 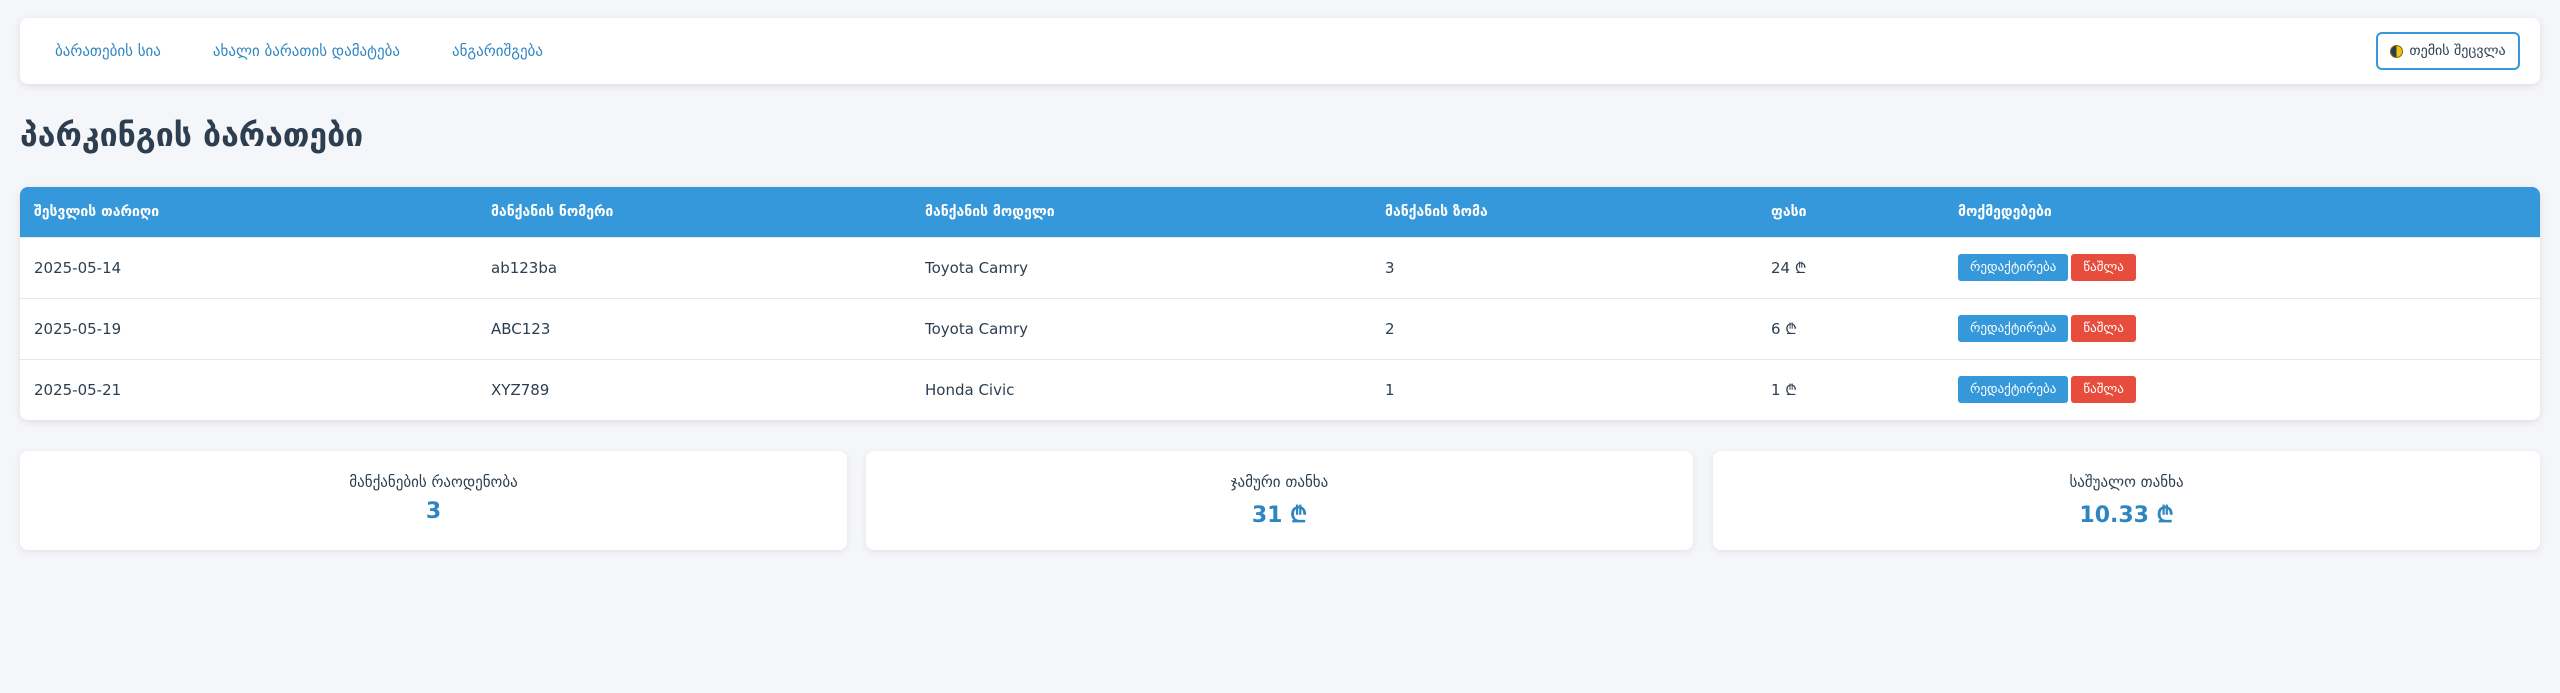 I want to click on header-size: მანქანის ზომა, so click(x=1436, y=211).